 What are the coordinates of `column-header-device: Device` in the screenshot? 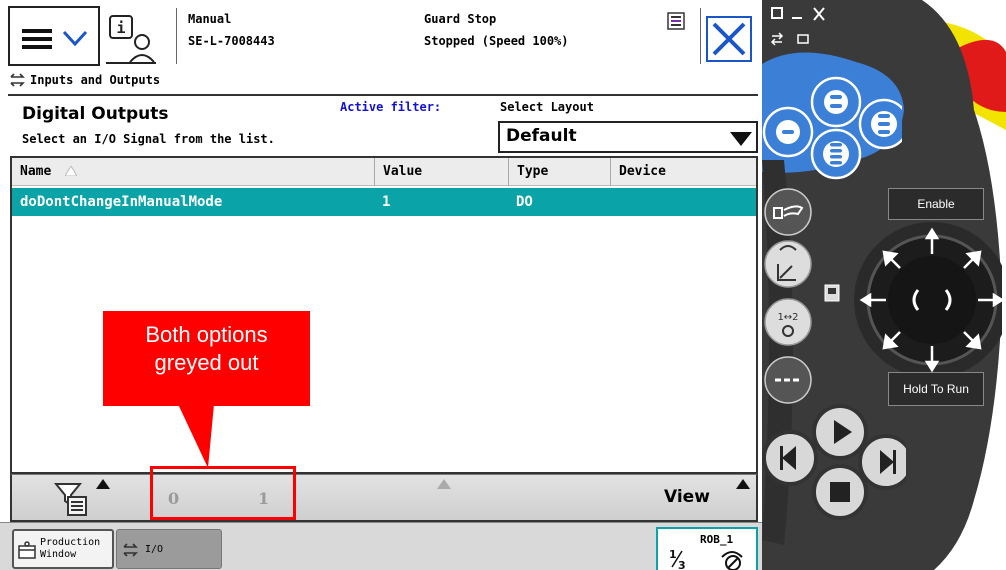 It's located at (683, 172).